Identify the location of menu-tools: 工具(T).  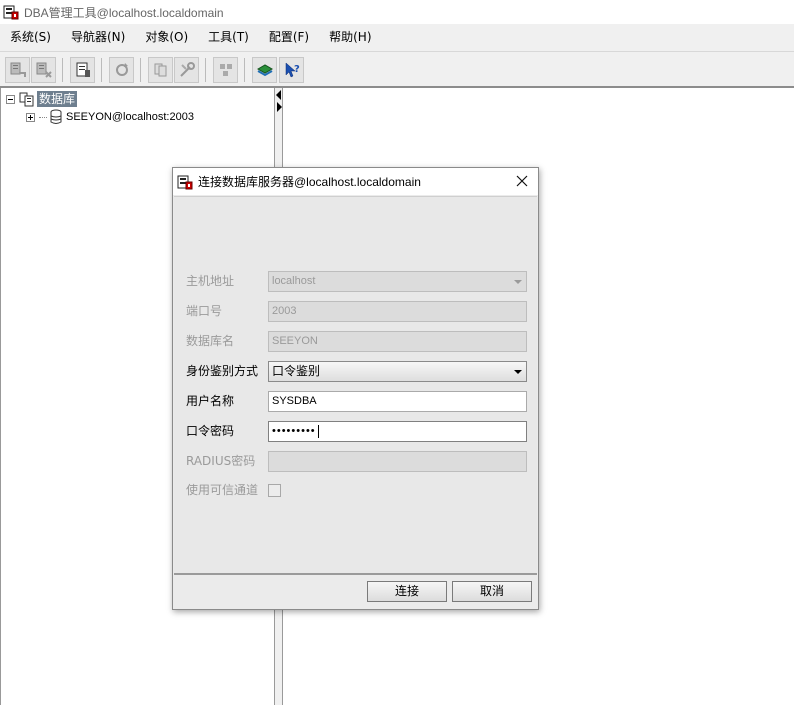
(228, 37).